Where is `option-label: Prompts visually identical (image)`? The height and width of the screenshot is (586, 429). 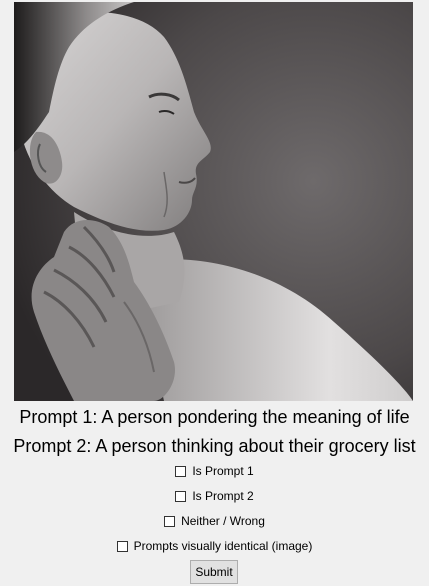
option-label: Prompts visually identical (image) is located at coordinates (223, 546).